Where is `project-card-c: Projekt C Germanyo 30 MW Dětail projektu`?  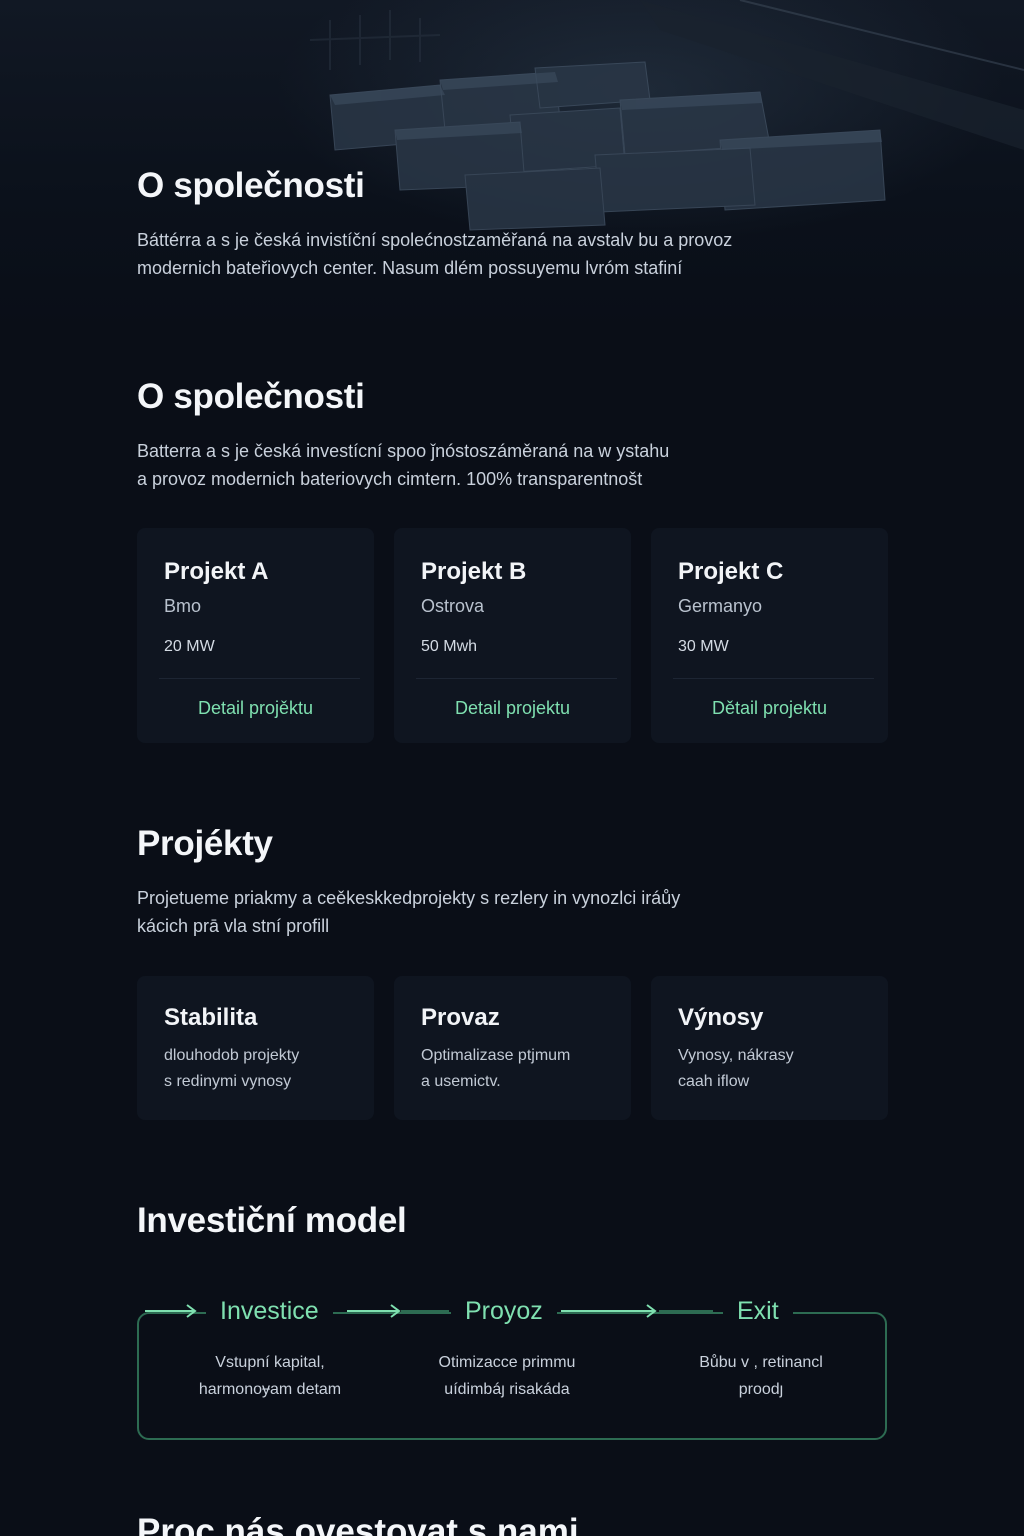
project-card-c: Projekt C Germanyo 30 MW Dětail projektu is located at coordinates (769, 635).